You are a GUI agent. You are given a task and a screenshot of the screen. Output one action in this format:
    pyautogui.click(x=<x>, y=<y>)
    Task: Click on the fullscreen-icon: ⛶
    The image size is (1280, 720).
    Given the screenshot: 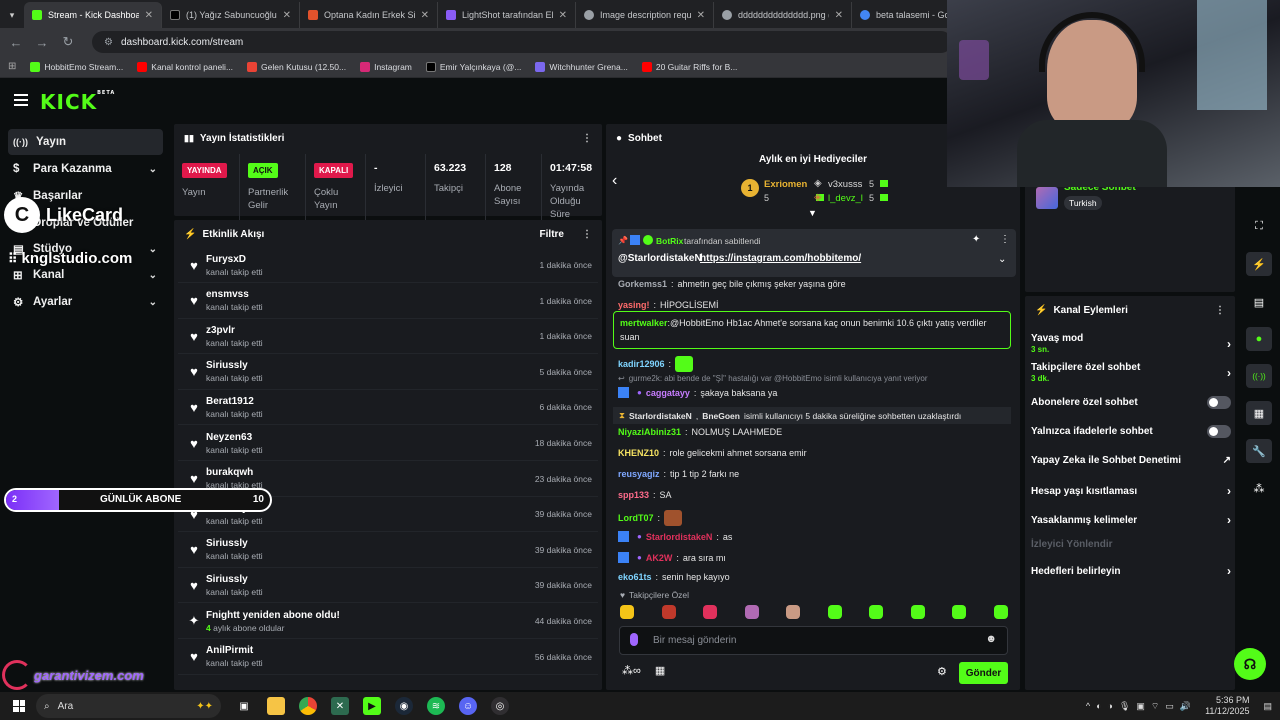 What is the action you would take?
    pyautogui.click(x=1259, y=226)
    